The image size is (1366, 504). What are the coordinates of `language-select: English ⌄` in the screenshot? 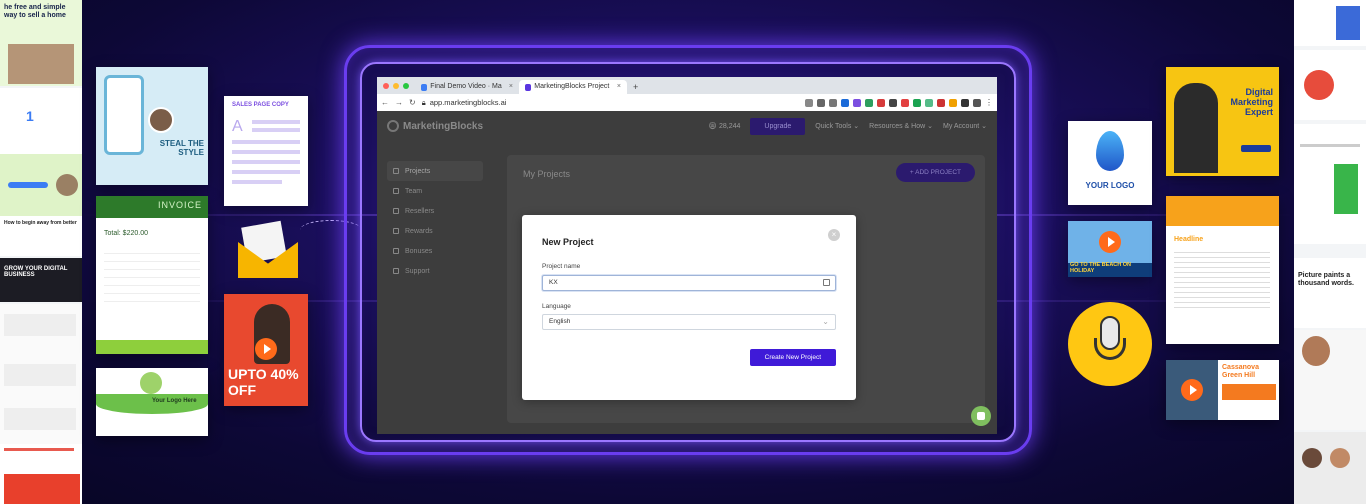 It's located at (689, 322).